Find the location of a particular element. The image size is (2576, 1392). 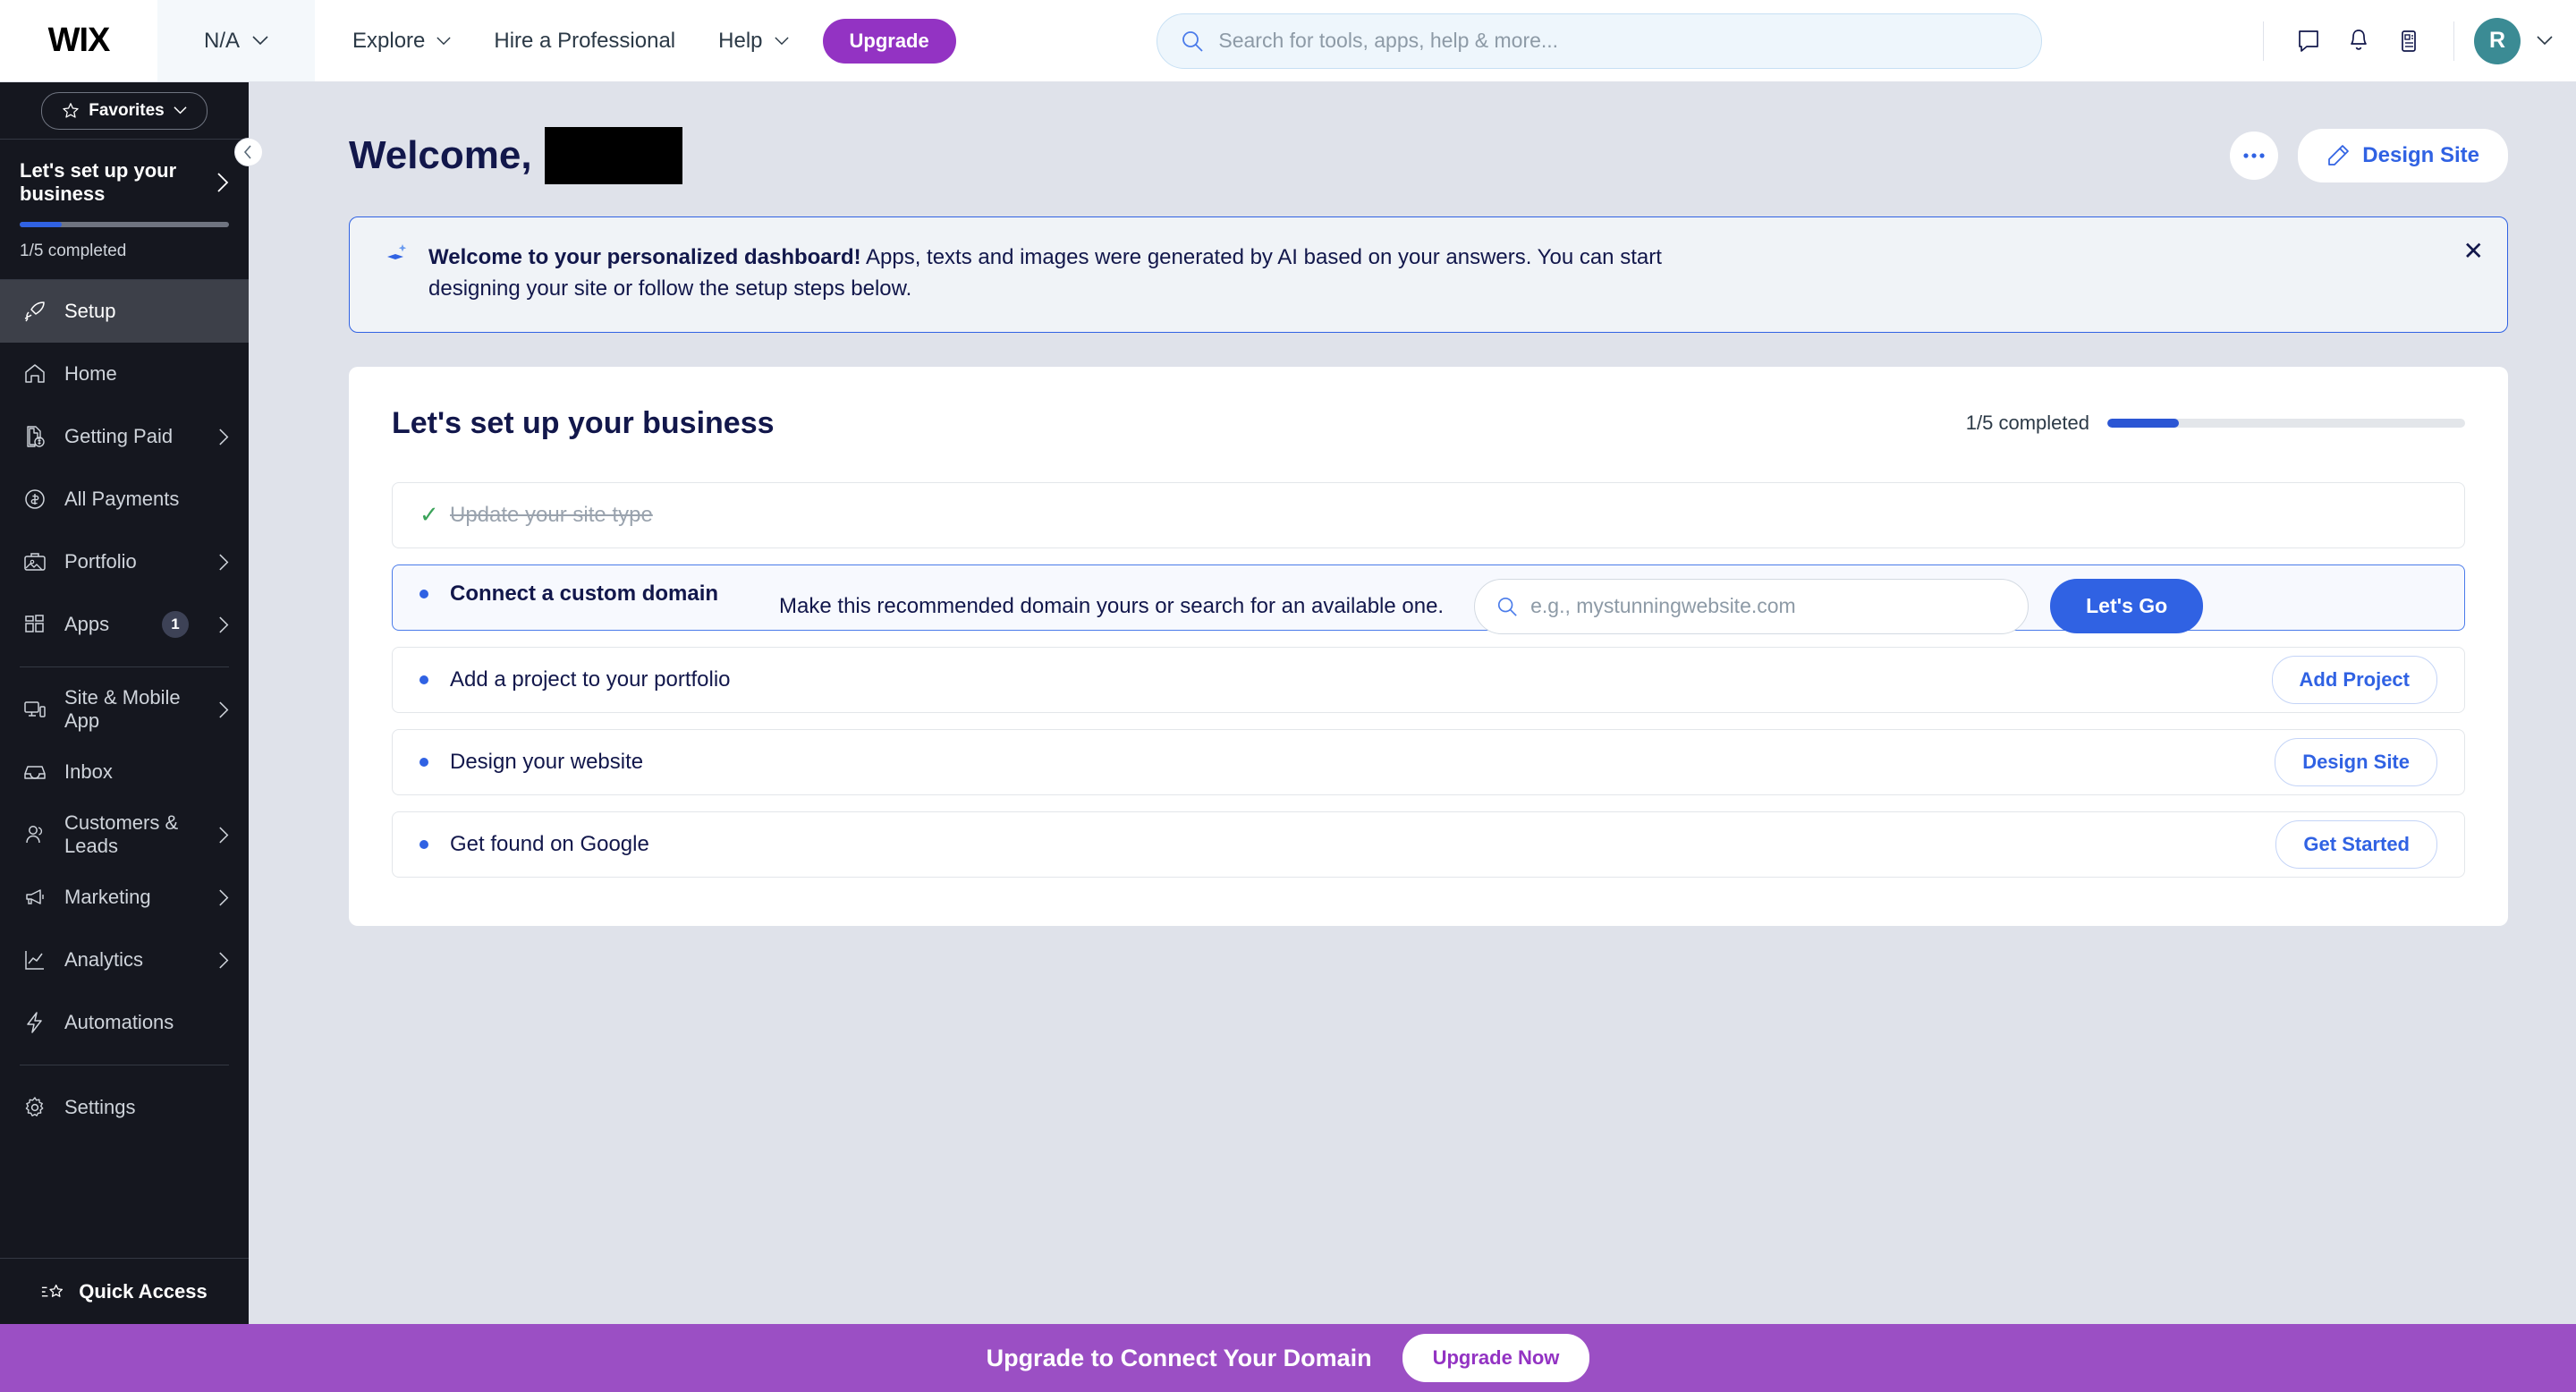

gear-icon is located at coordinates (35, 1107).